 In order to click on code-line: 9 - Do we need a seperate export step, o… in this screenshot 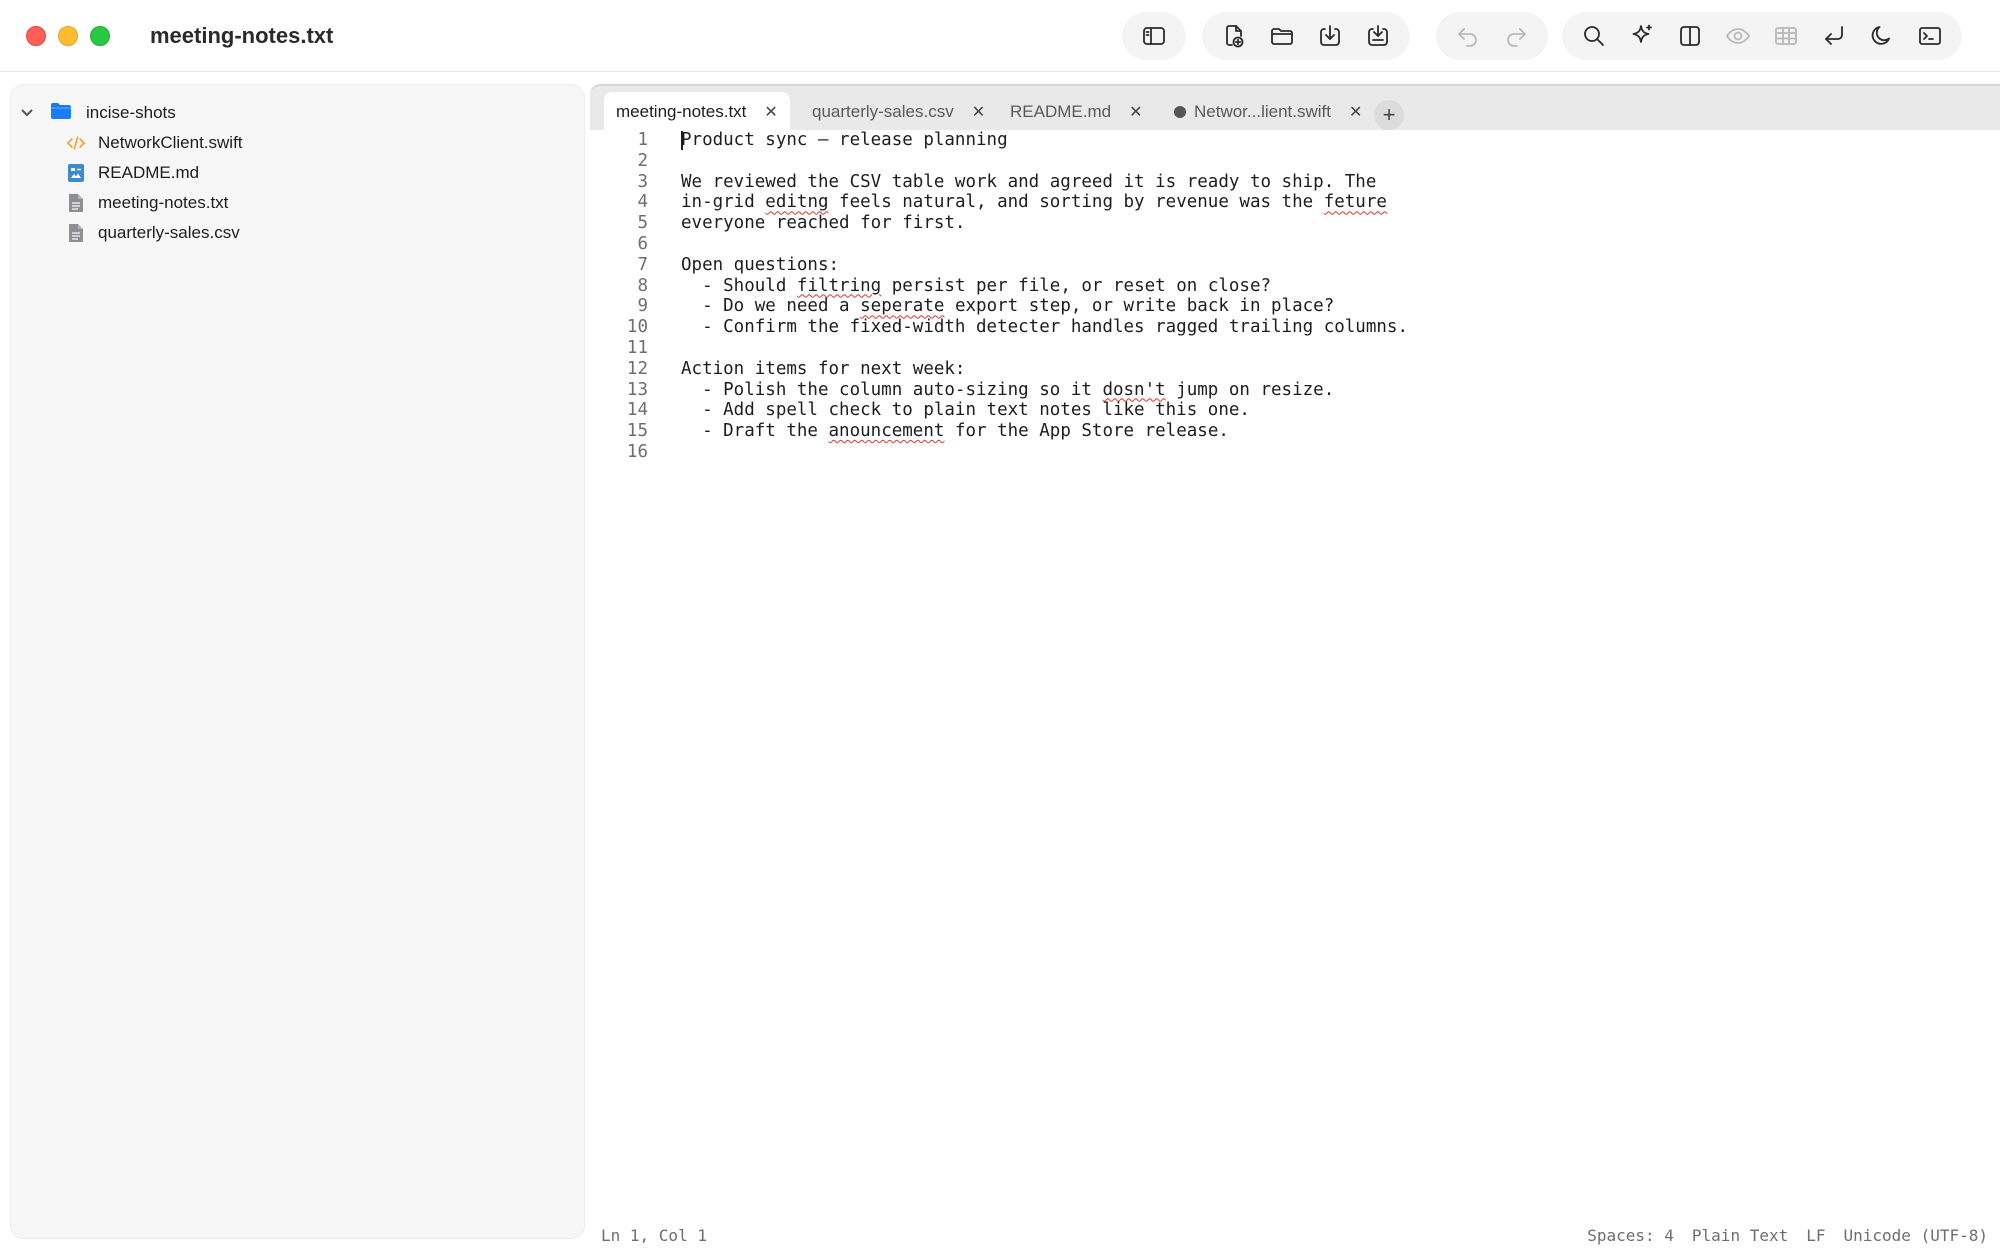, I will do `click(1295, 306)`.